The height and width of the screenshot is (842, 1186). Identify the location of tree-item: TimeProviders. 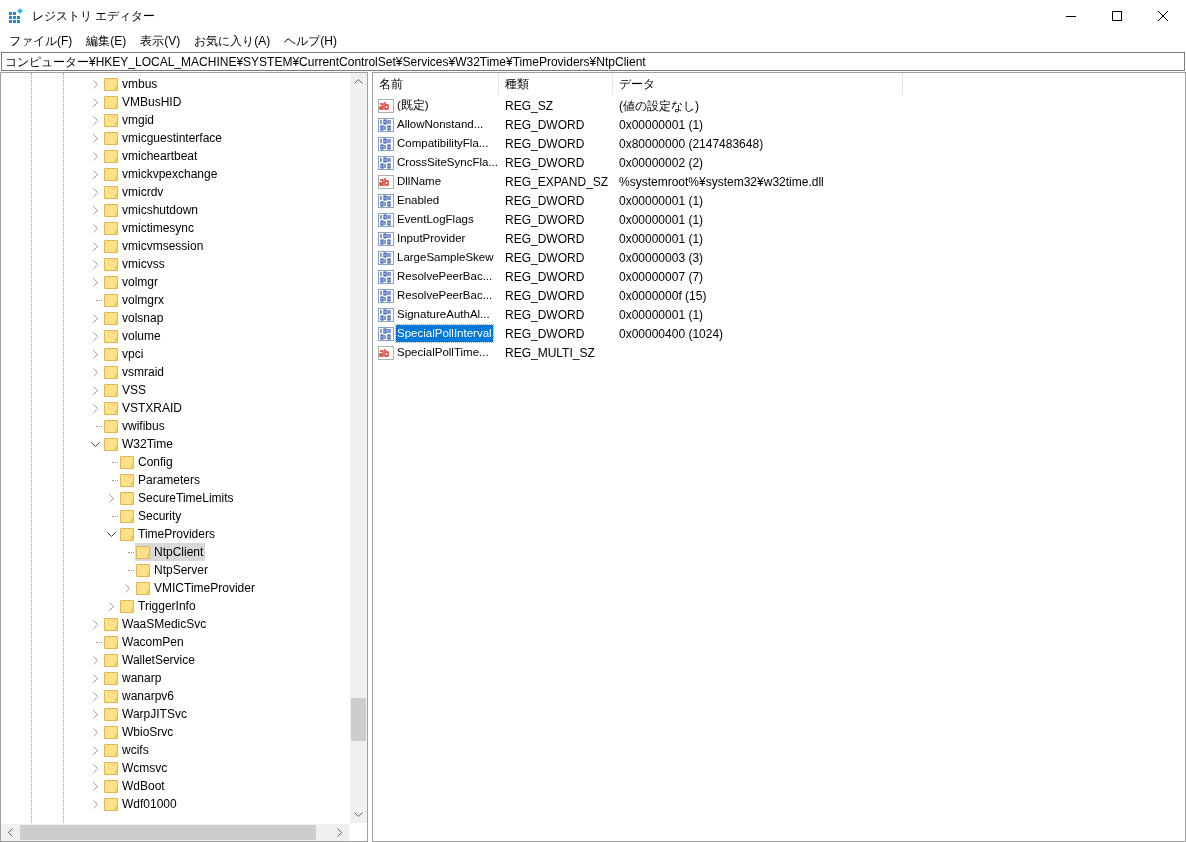
(168, 534).